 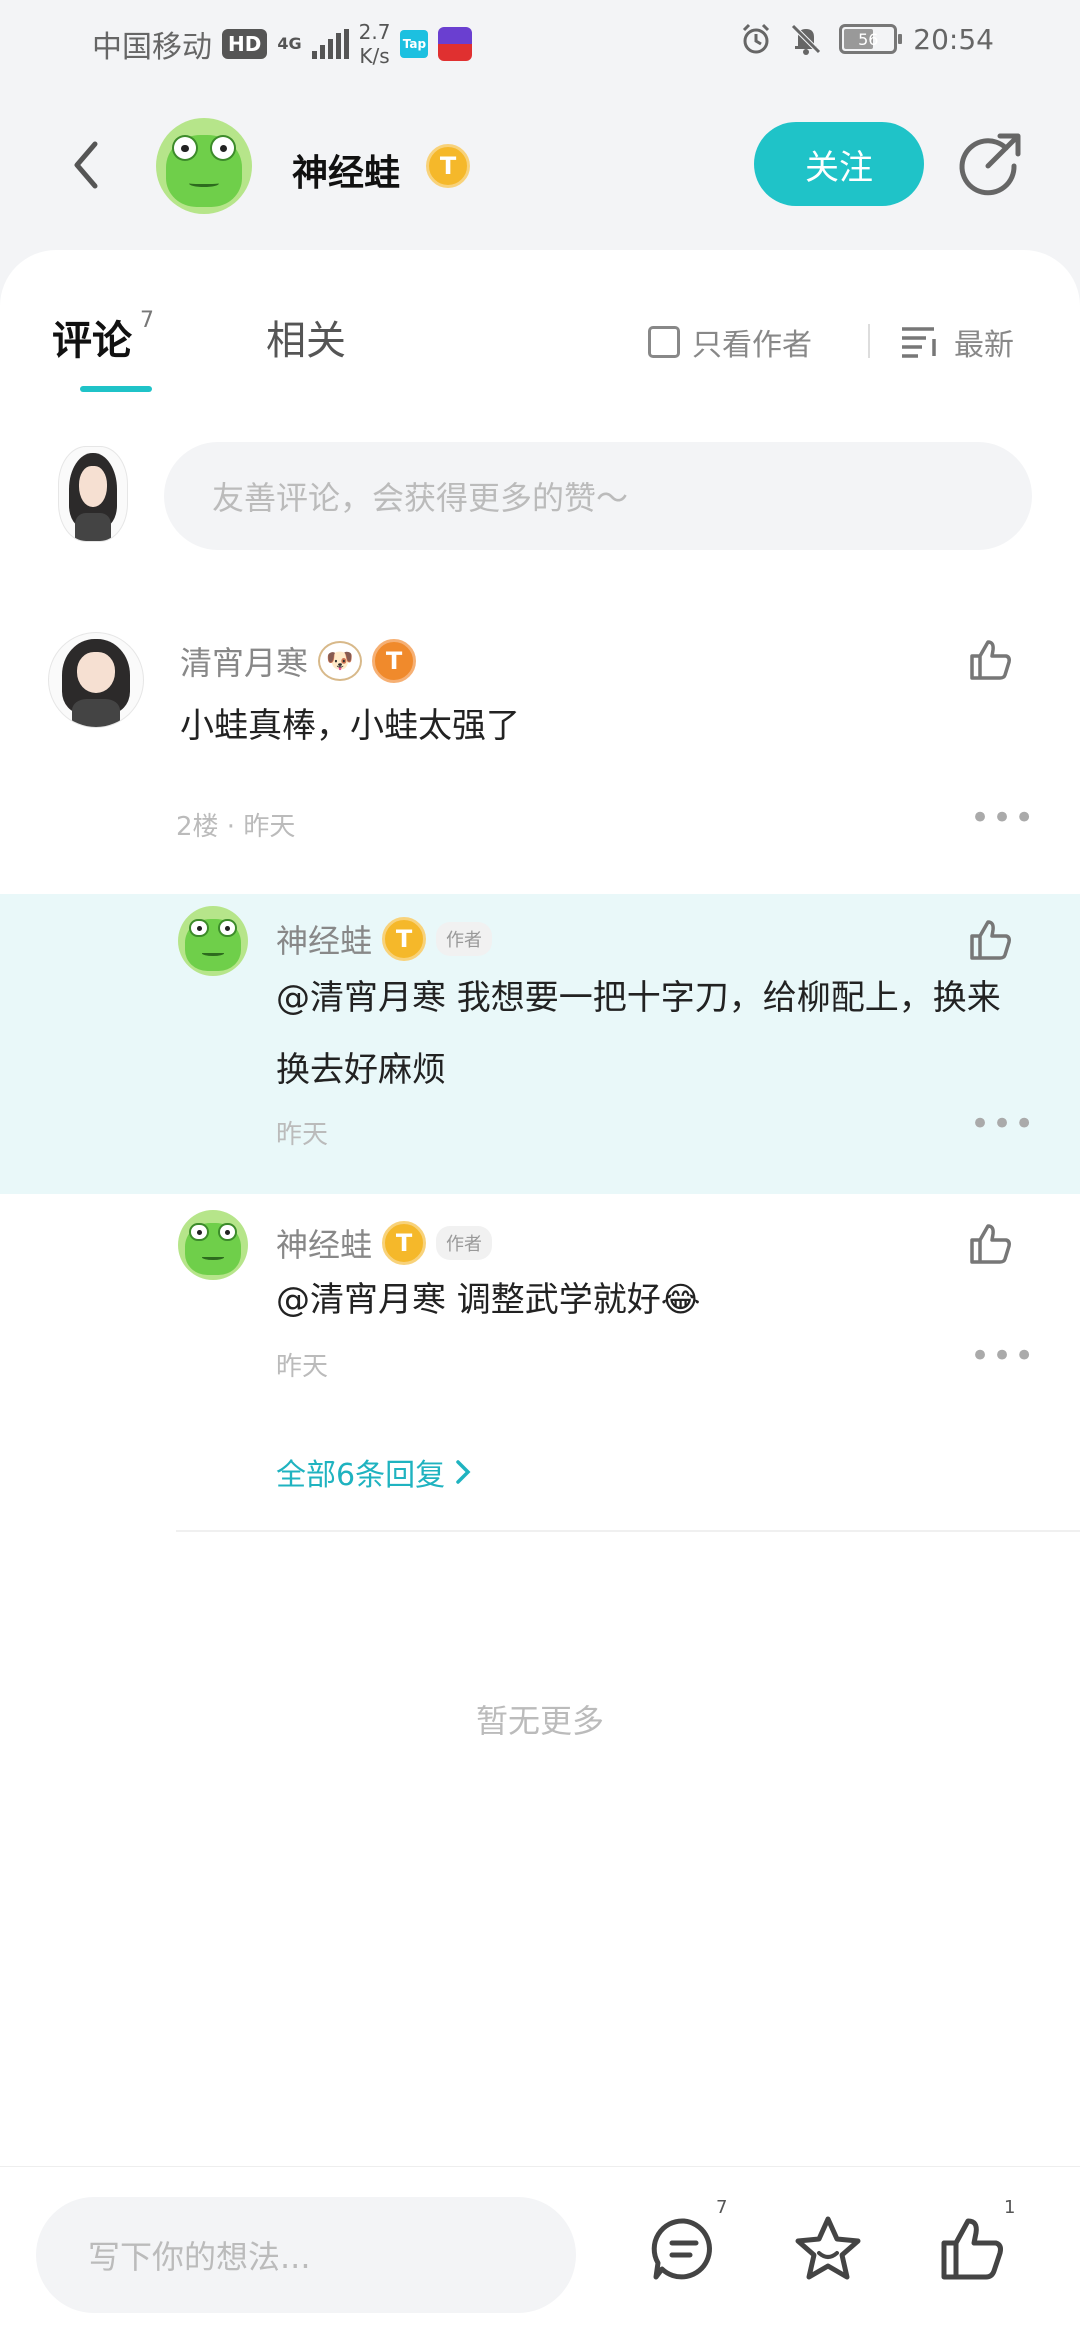 I want to click on notification-app-icon, so click(x=455, y=44).